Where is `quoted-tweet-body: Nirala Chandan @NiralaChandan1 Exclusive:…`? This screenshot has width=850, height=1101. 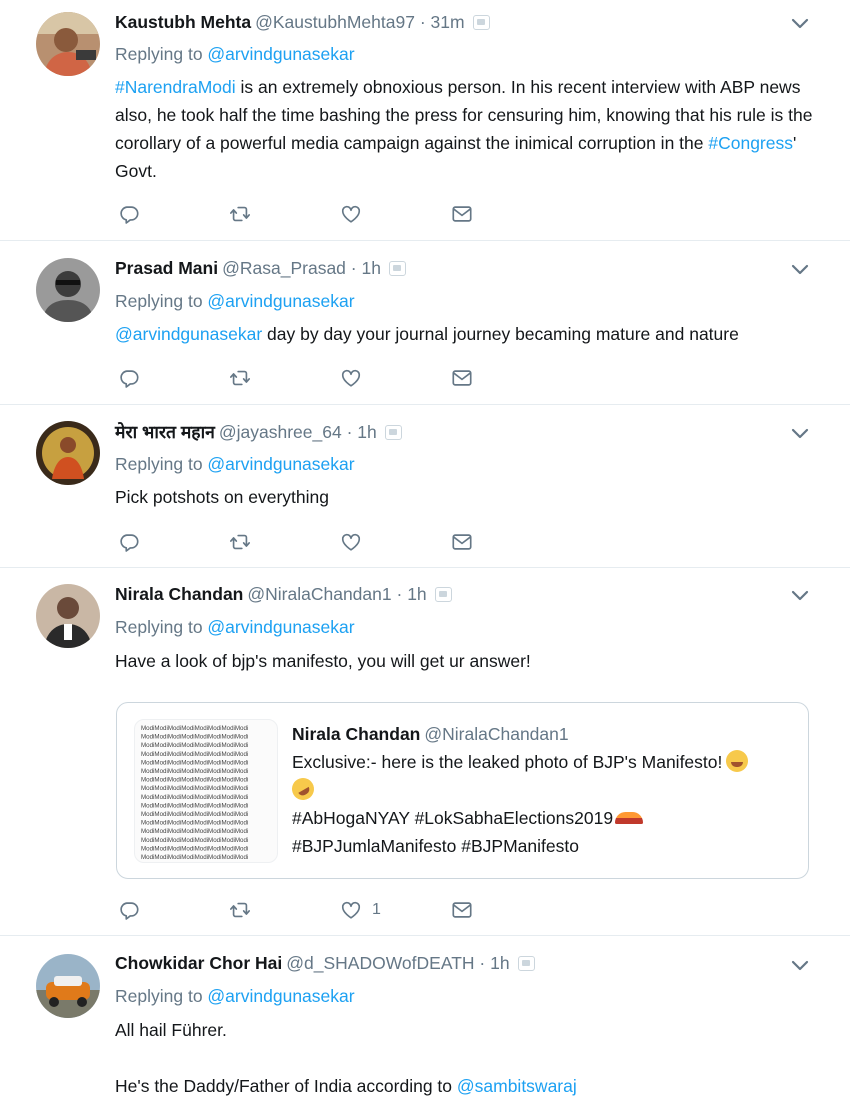
quoted-tweet-body: Nirala Chandan @NiralaChandan1 Exclusive:… is located at coordinates (542, 790).